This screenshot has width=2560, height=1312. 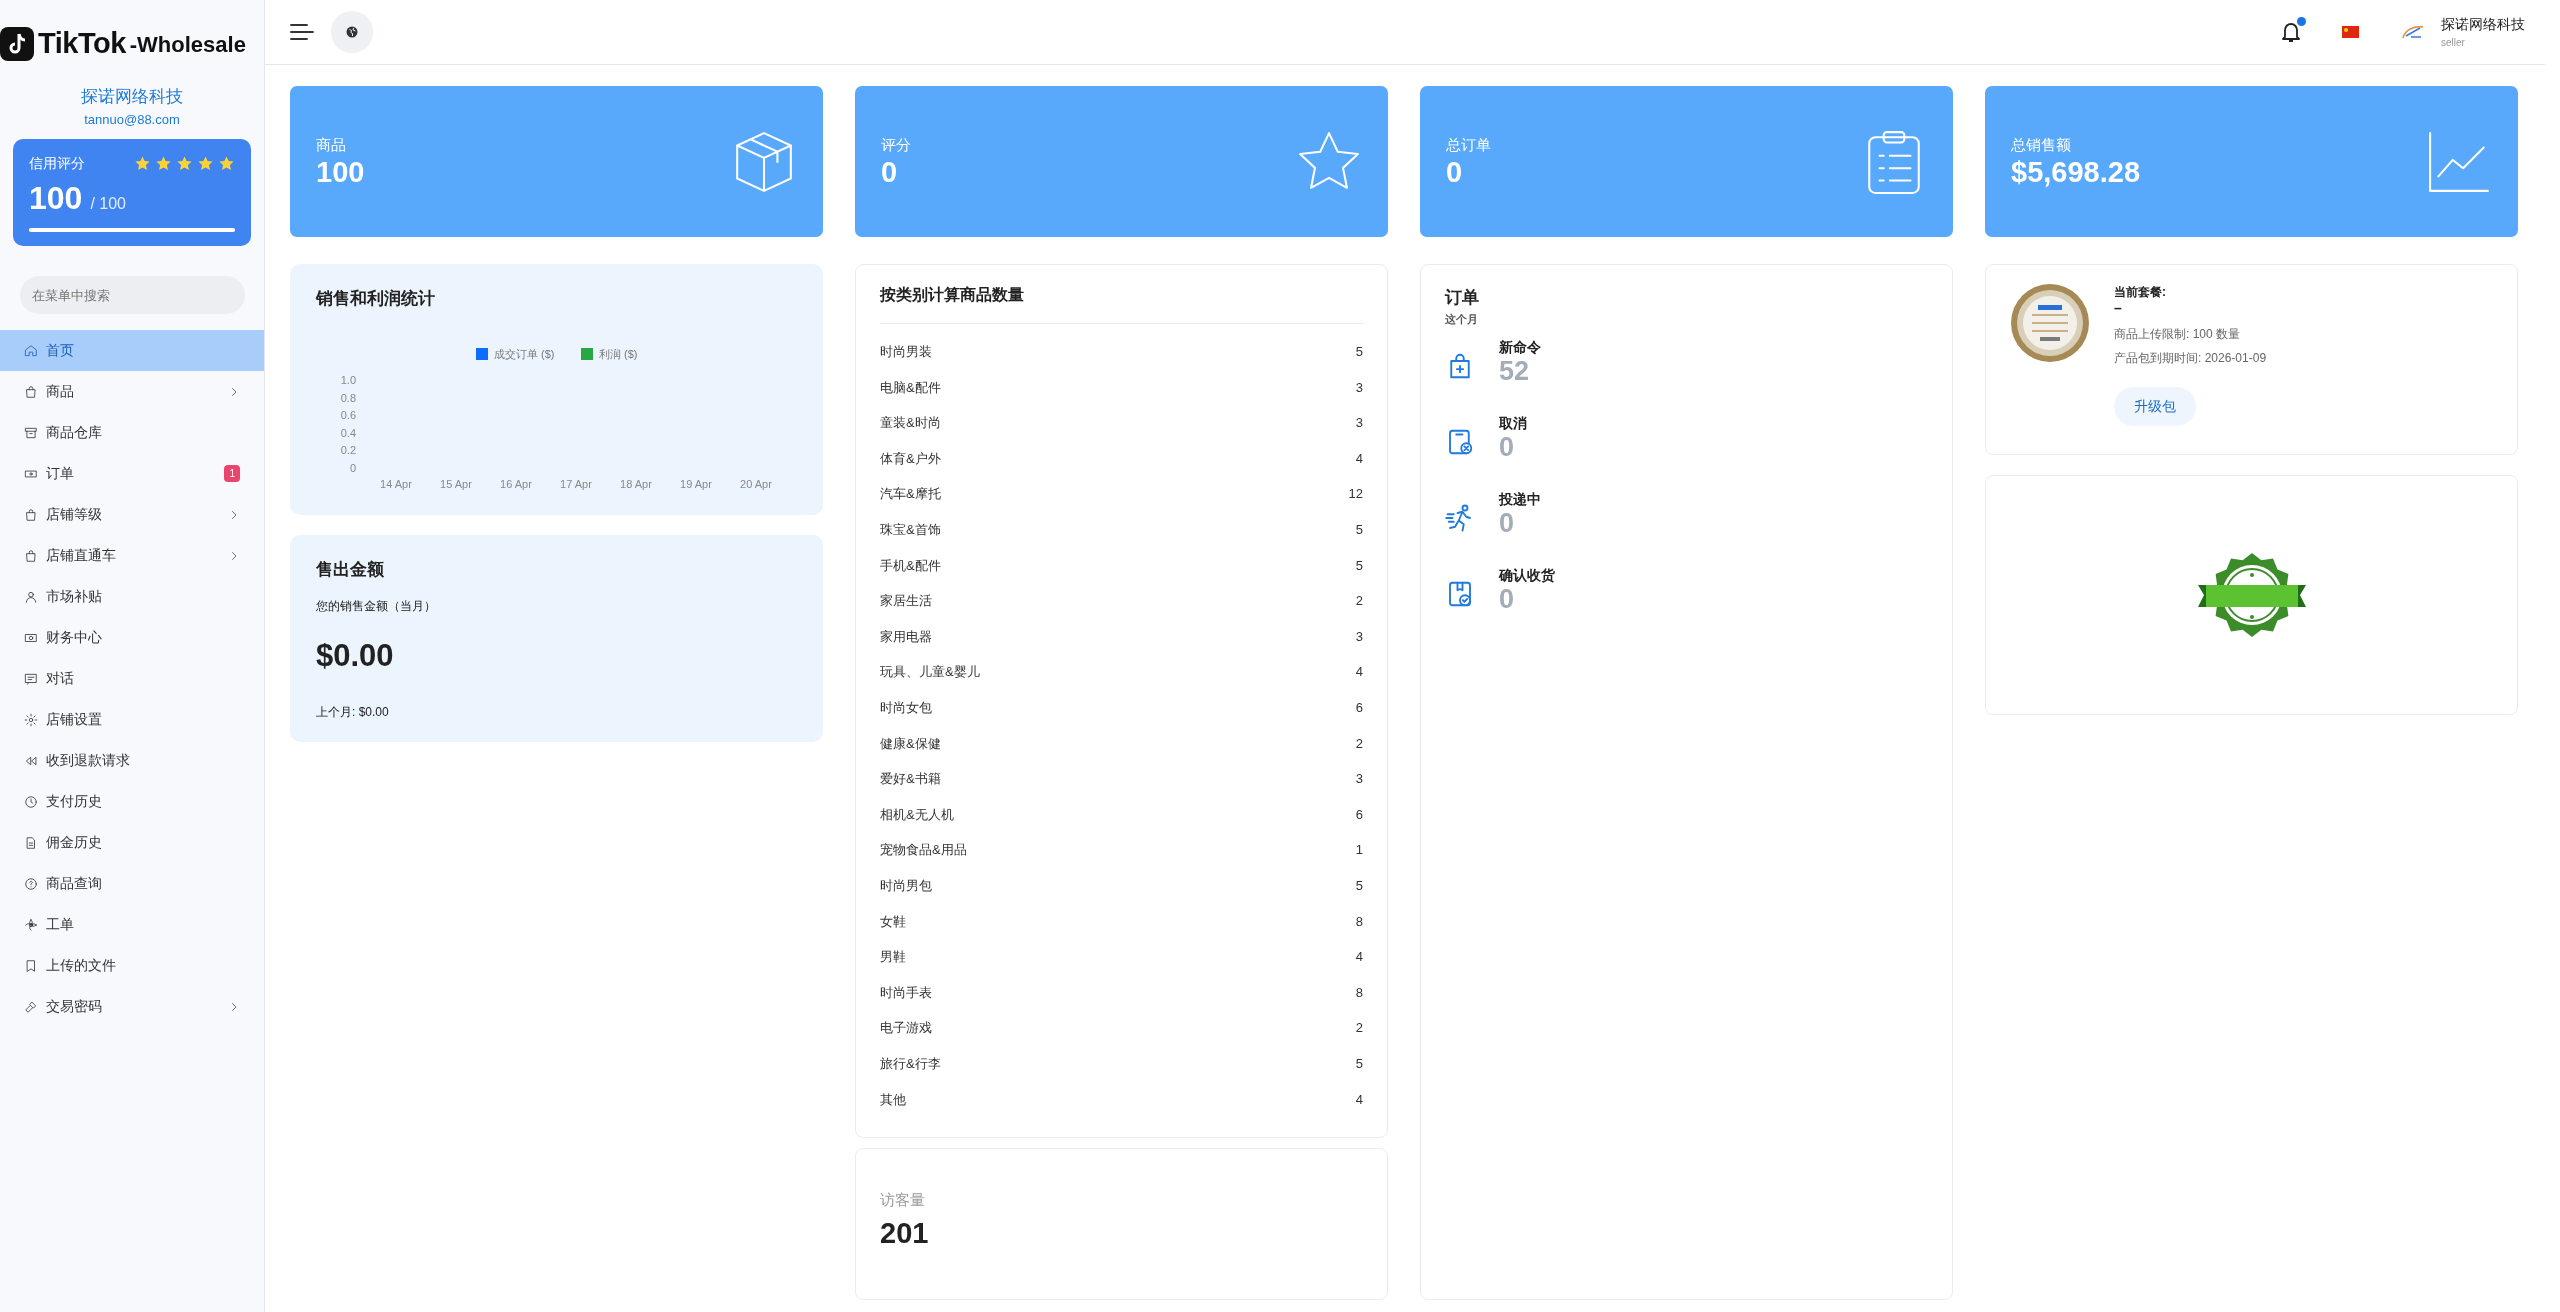 I want to click on shop-email: tannuo@88.com, so click(x=132, y=119).